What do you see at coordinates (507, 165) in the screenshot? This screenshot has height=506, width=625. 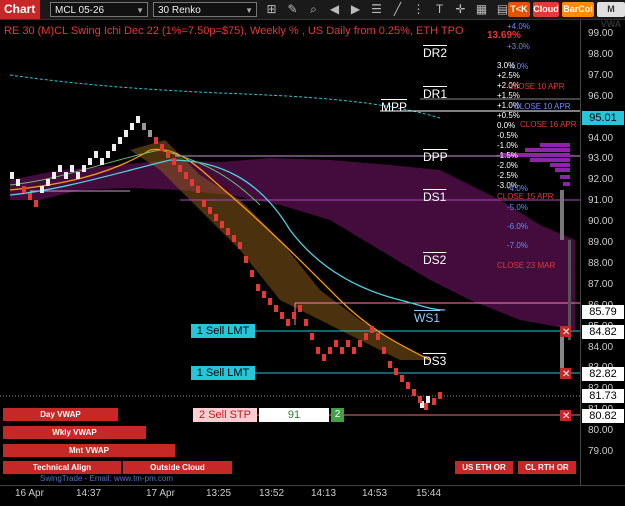 I see `pct-label: -2.0%` at bounding box center [507, 165].